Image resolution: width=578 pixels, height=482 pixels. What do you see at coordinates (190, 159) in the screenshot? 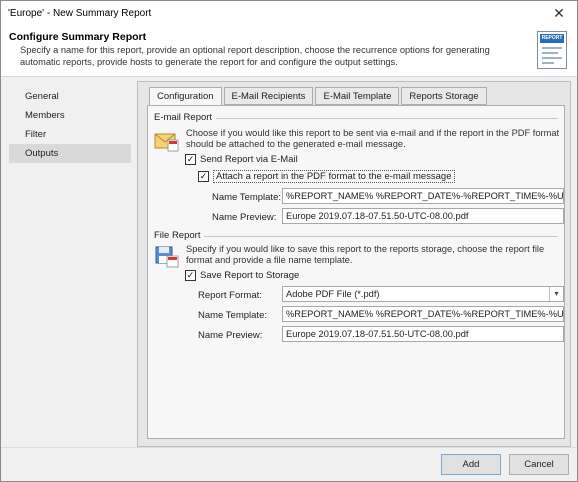
I see `send-email-checkbox: ✓` at bounding box center [190, 159].